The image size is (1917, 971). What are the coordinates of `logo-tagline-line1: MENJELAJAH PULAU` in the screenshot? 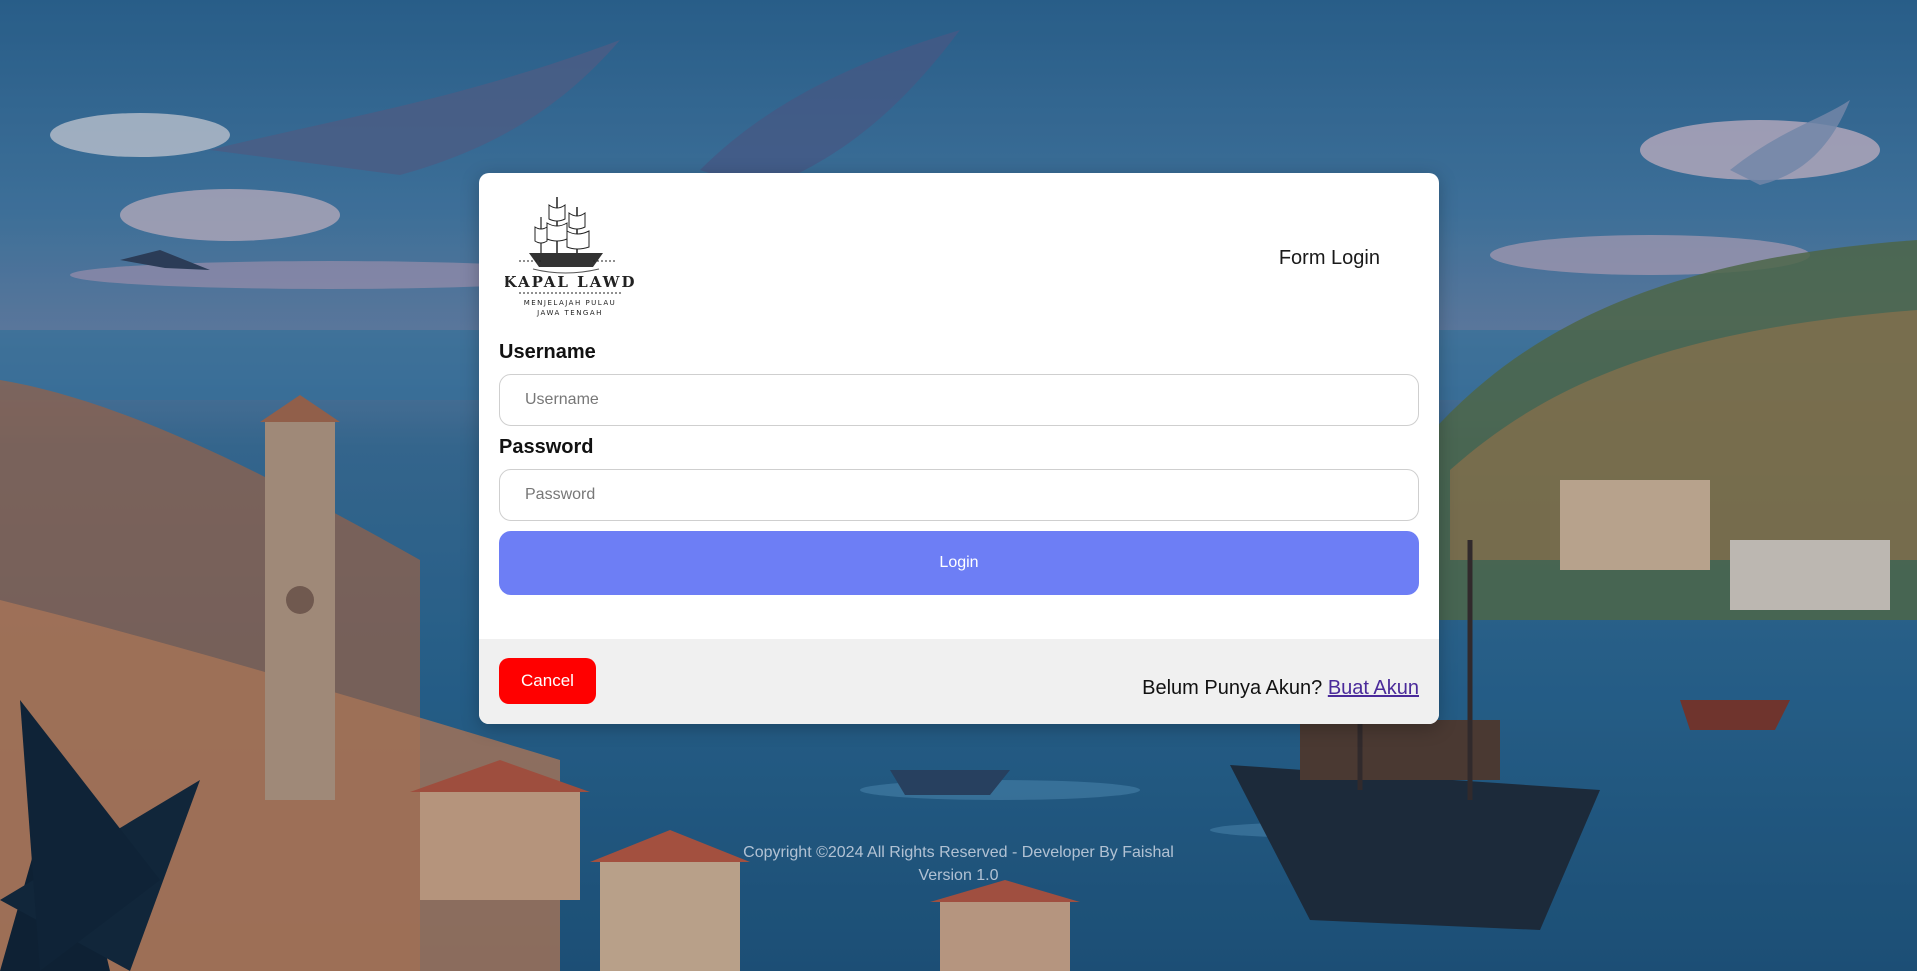 It's located at (570, 303).